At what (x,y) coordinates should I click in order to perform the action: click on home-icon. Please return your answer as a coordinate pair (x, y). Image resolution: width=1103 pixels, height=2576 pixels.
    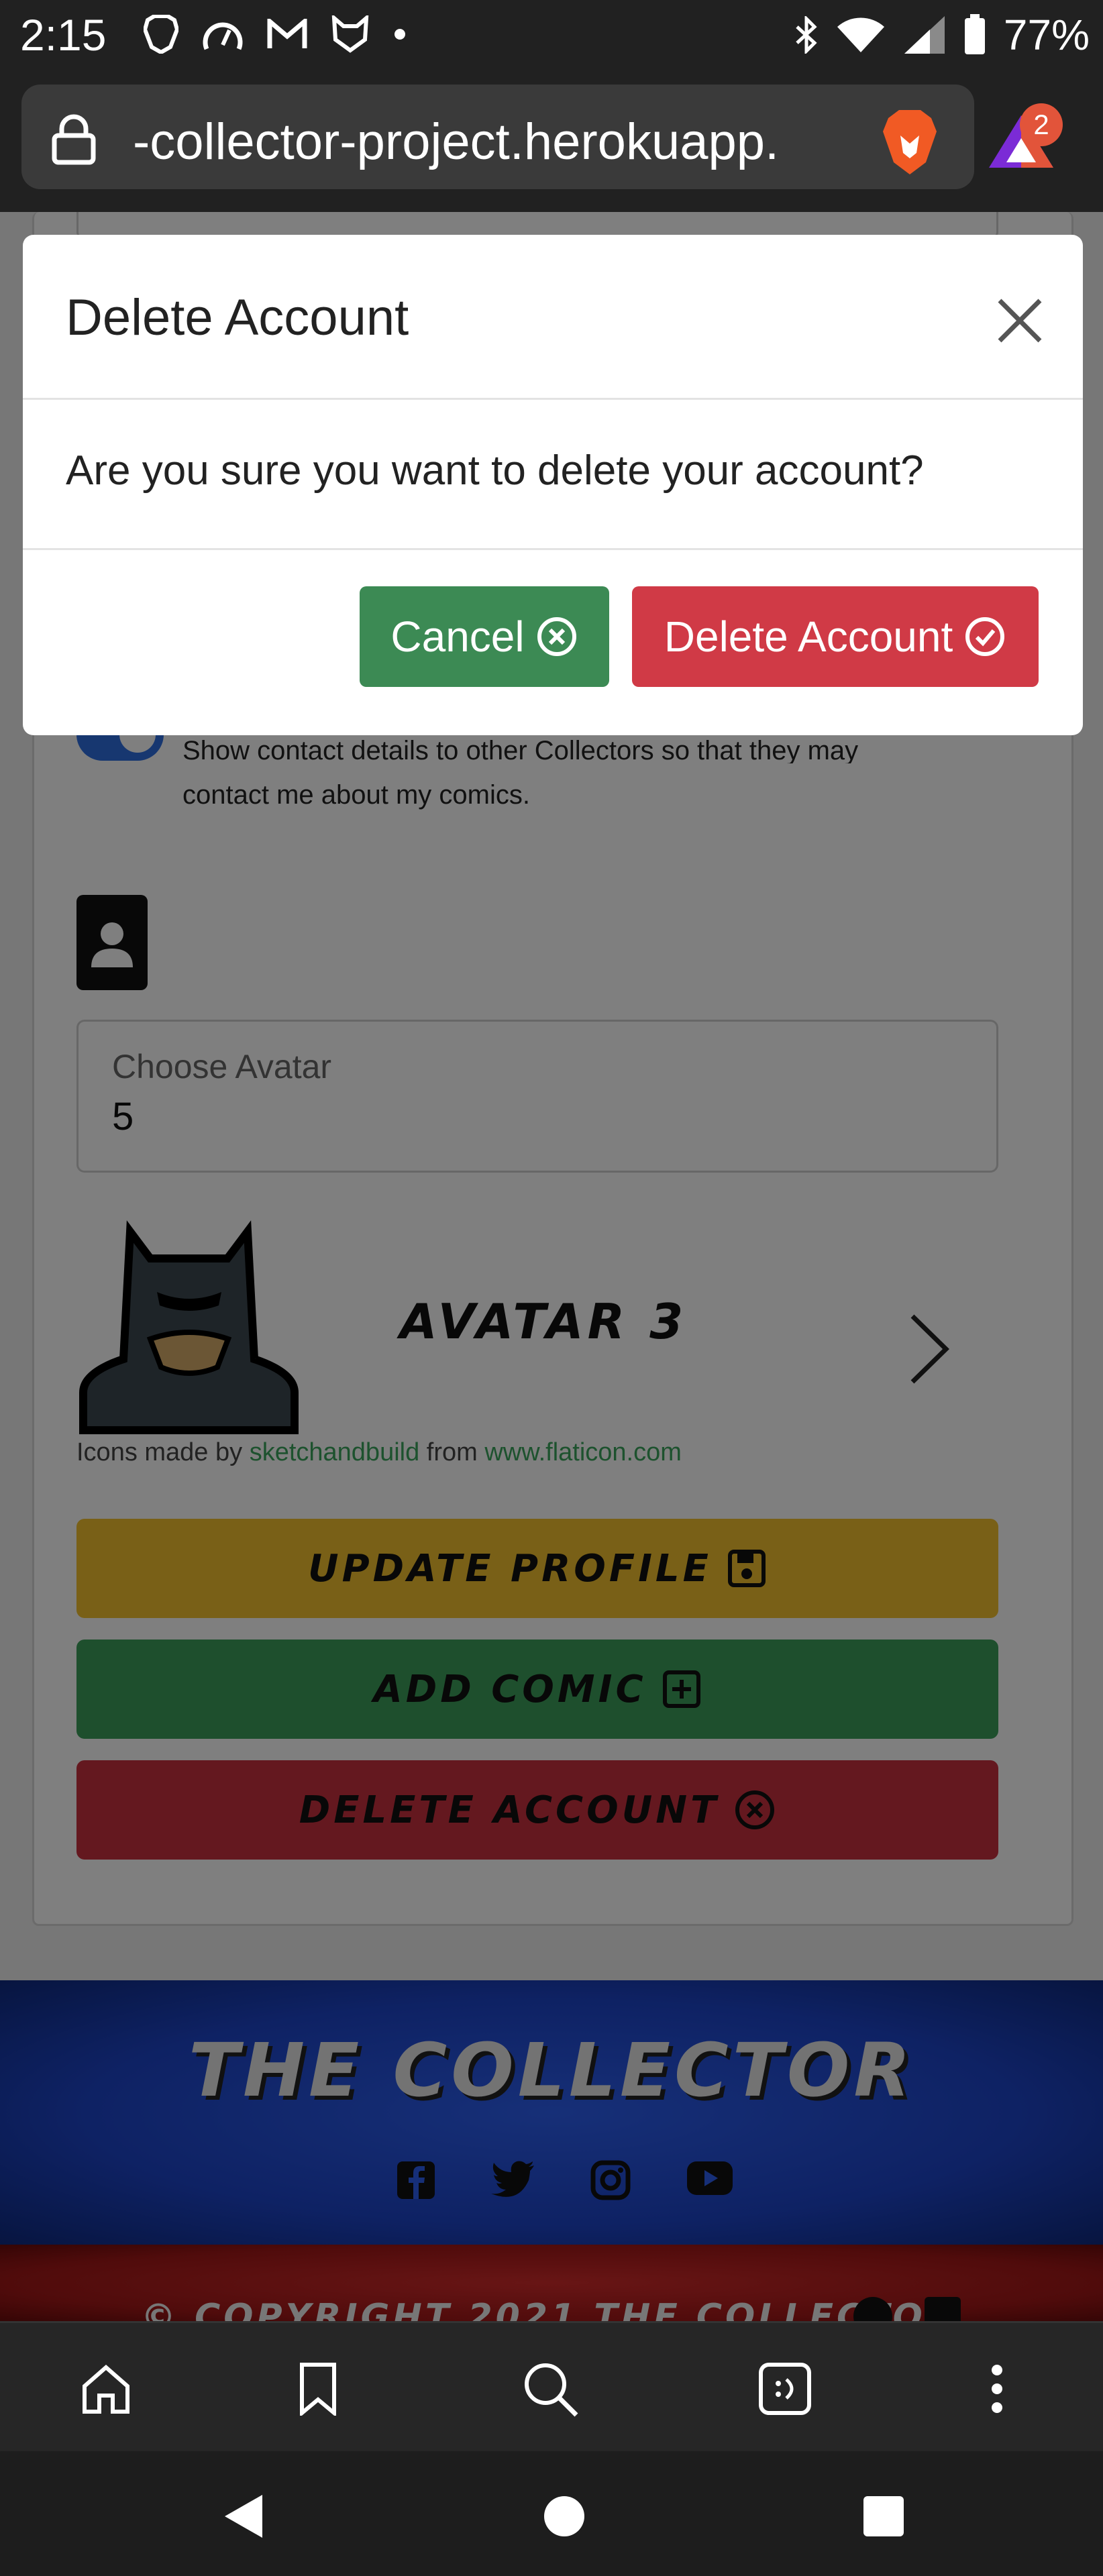
    Looking at the image, I should click on (106, 2389).